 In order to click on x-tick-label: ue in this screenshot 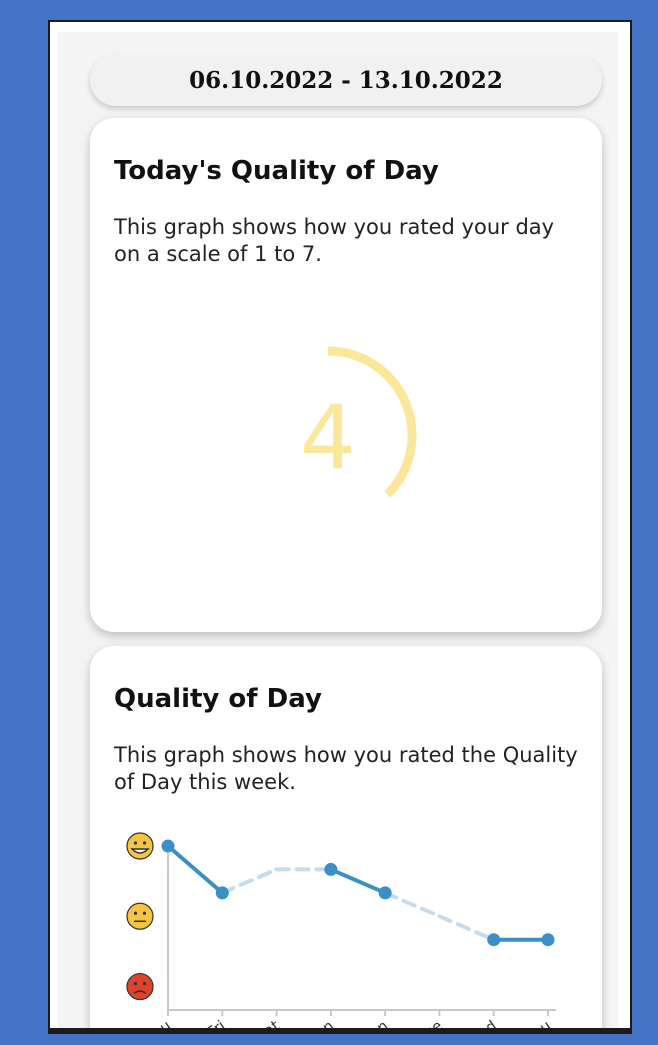, I will do `click(433, 1022)`.